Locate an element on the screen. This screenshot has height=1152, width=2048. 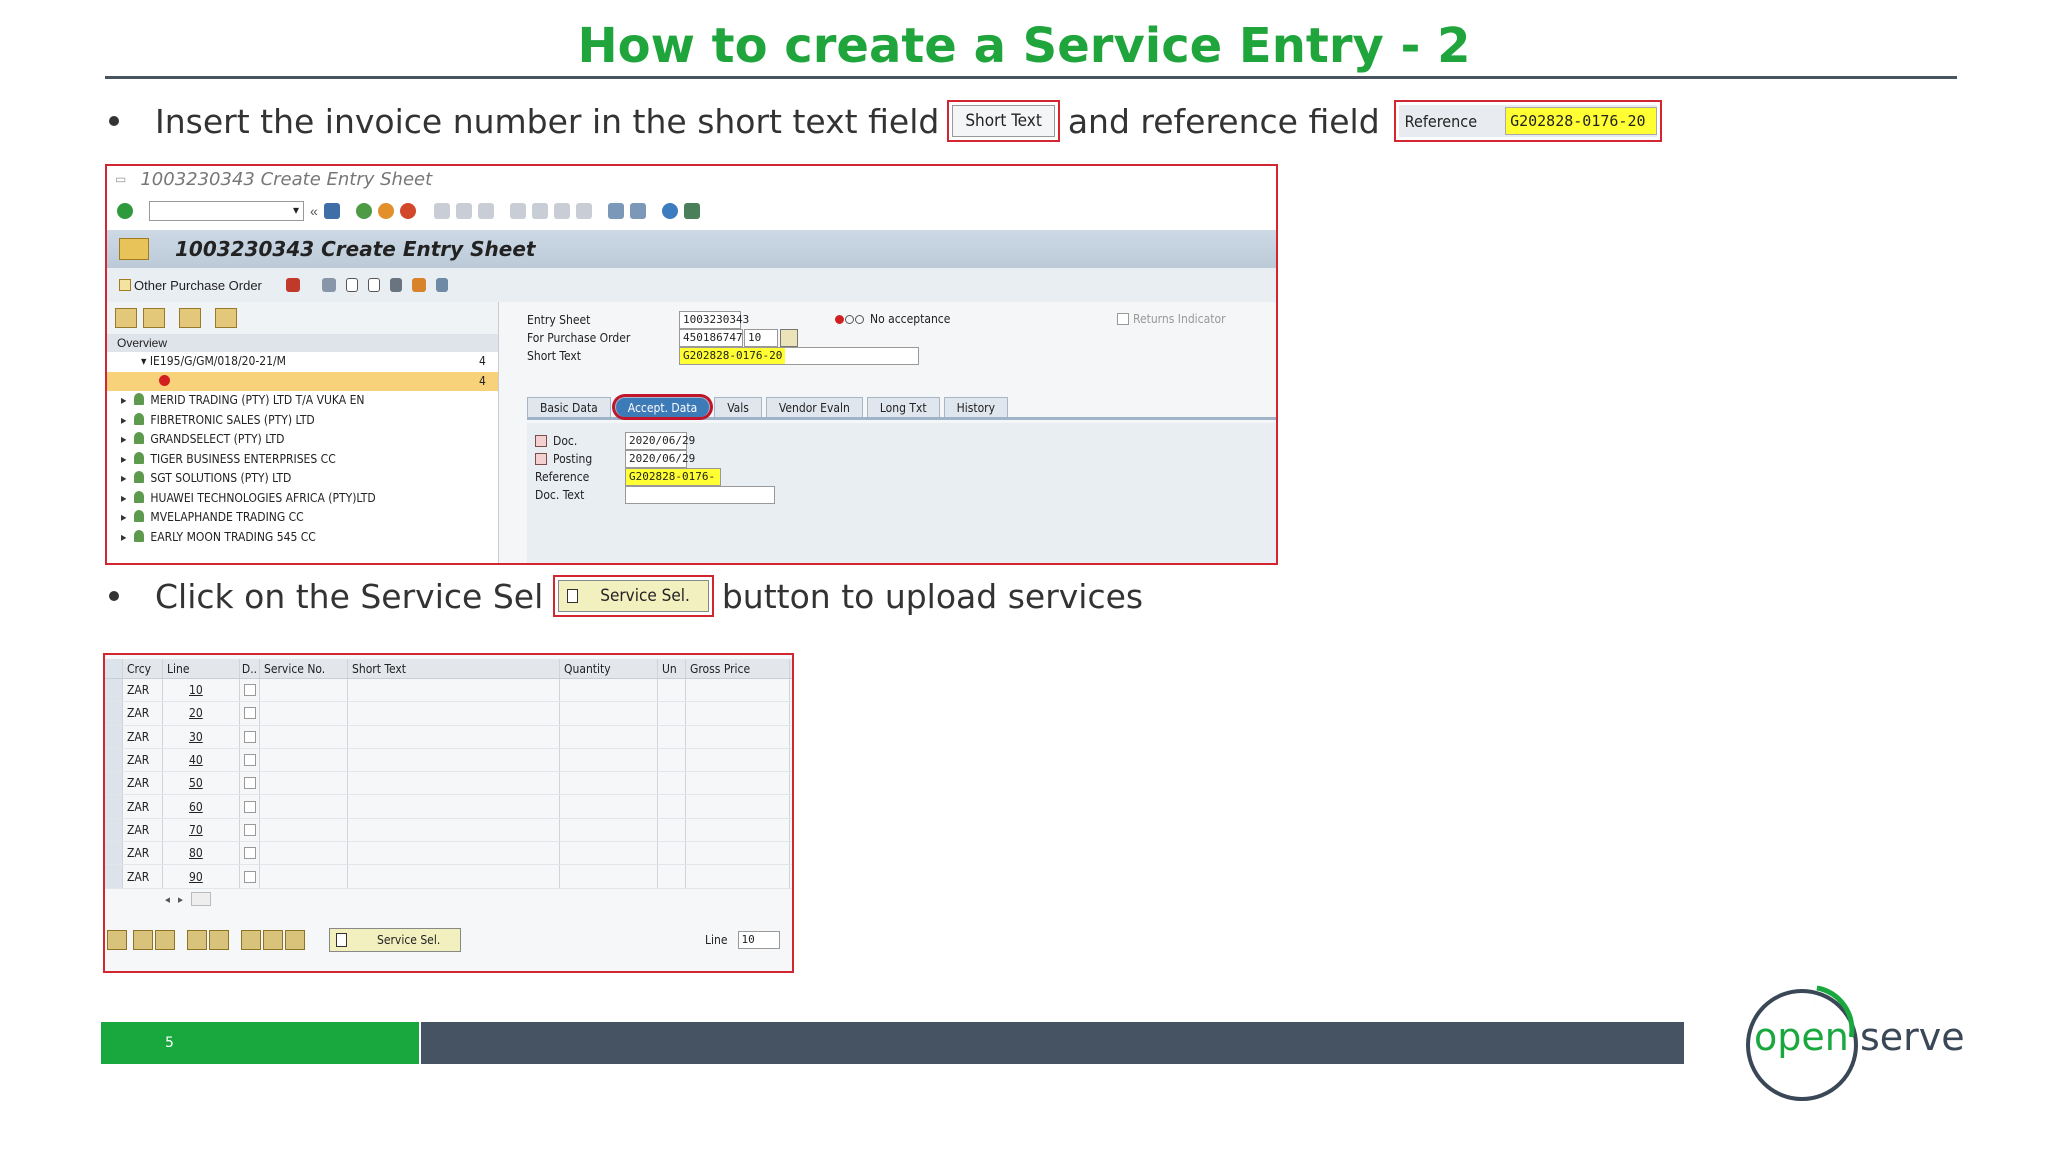
table-row: ZAR 90 is located at coordinates (448, 877).